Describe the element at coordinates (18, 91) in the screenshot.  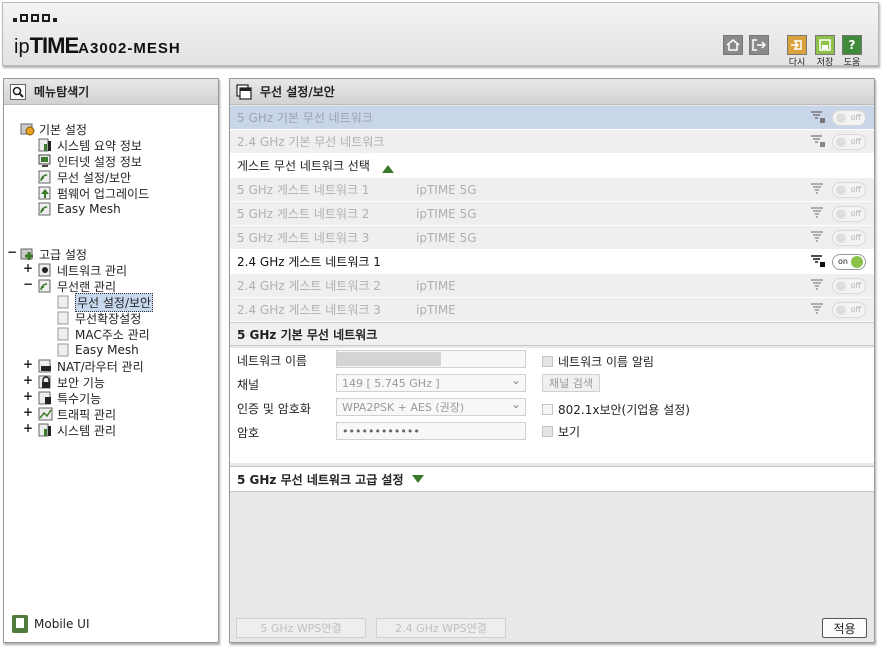
I see `magnifier-icon` at that location.